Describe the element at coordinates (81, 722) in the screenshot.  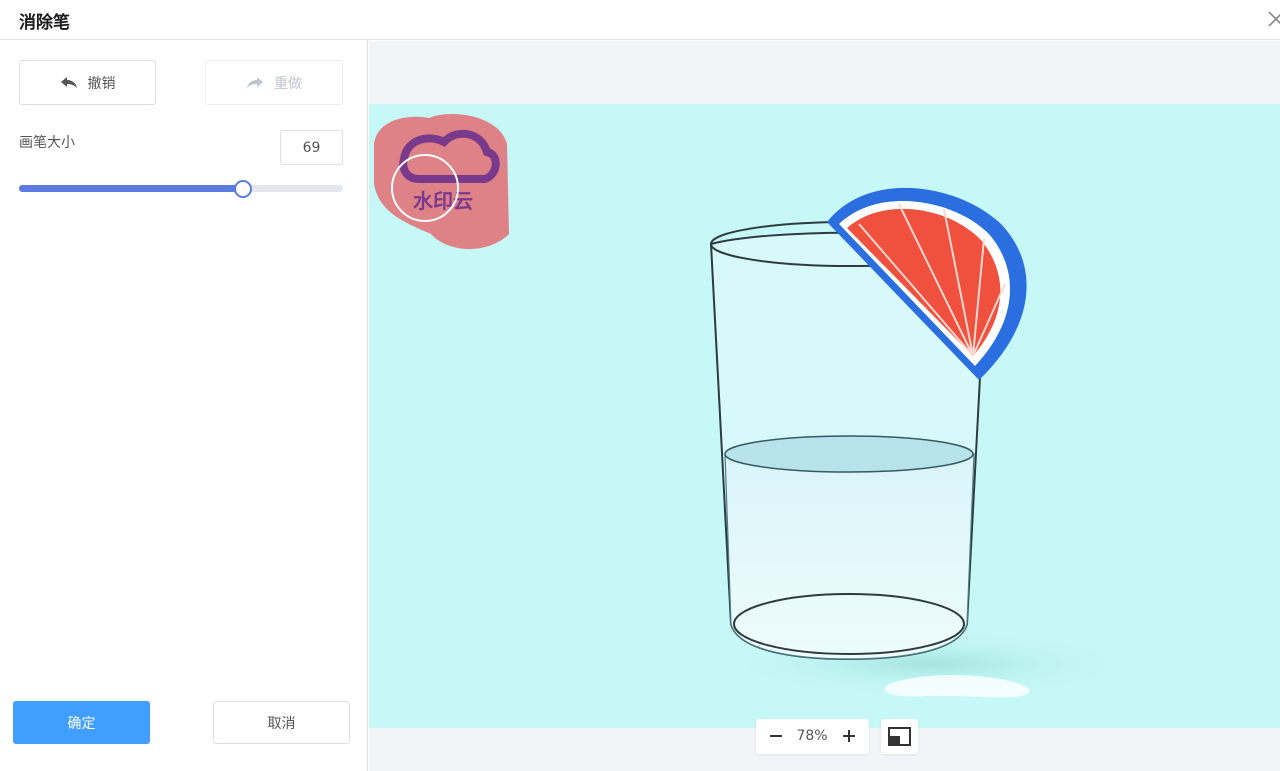
I see `confirm-button: 确定` at that location.